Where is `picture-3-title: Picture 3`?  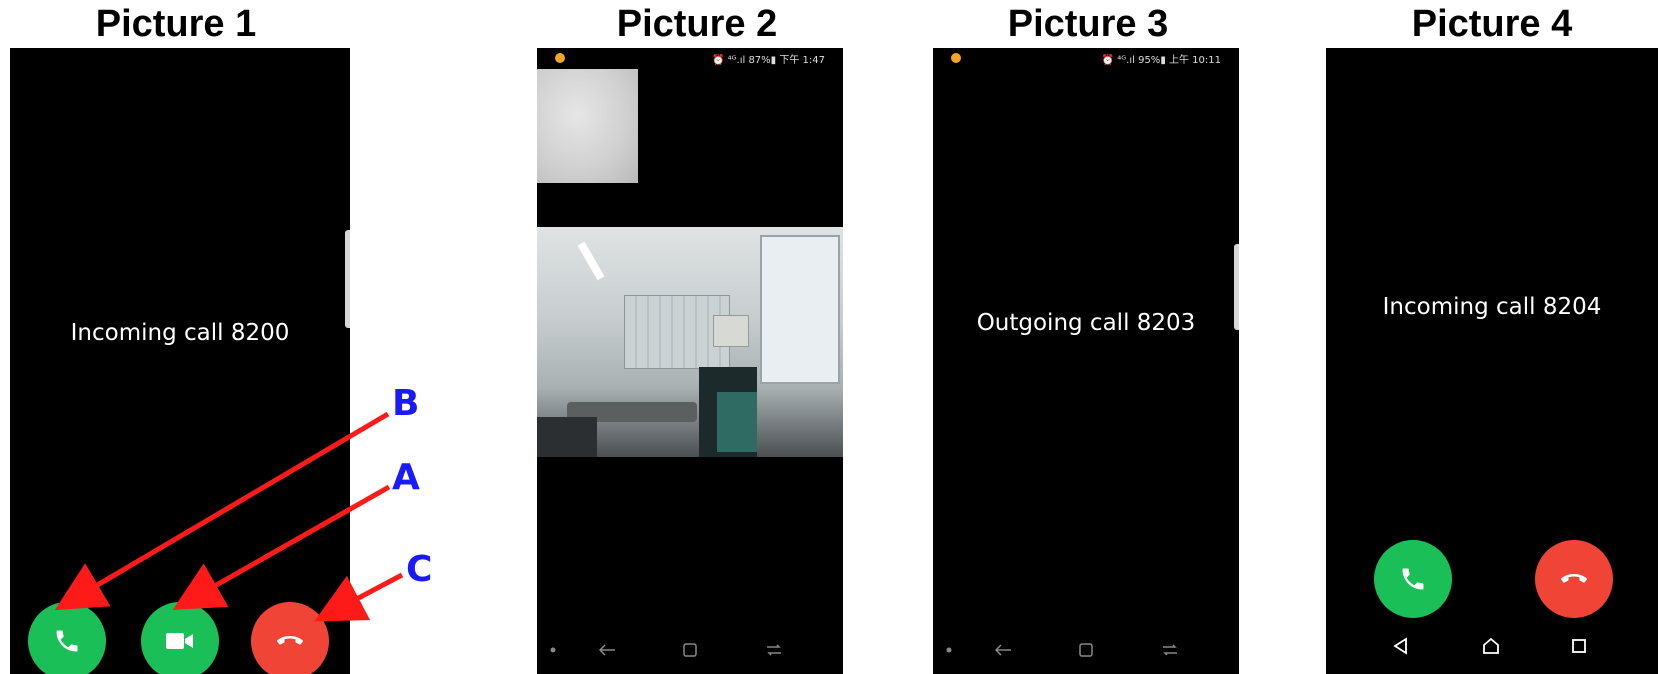
picture-3-title: Picture 3 is located at coordinates (1088, 24).